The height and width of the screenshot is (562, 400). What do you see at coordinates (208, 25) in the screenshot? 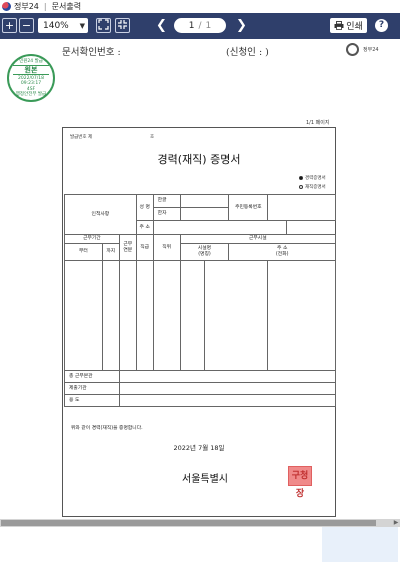
I see `page-total: 1` at bounding box center [208, 25].